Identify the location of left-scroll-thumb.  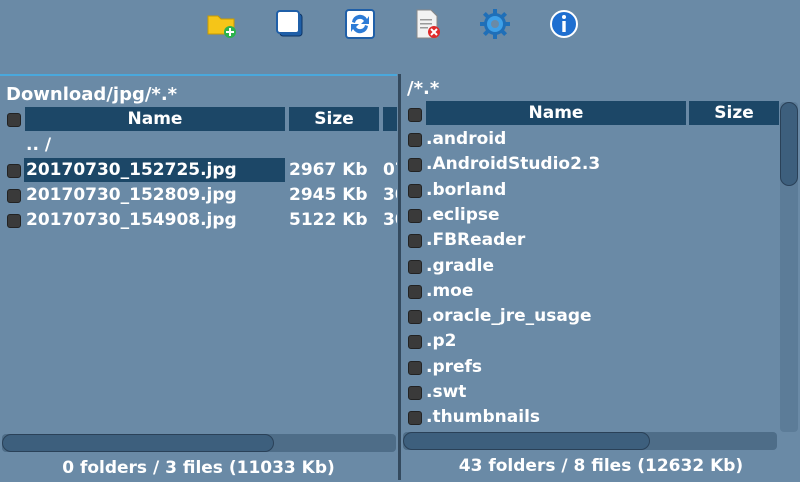
(138, 443).